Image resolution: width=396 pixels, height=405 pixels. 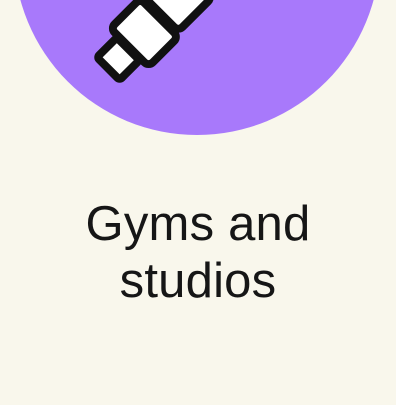 I want to click on category-title-line-1: Gyms and, so click(x=198, y=224).